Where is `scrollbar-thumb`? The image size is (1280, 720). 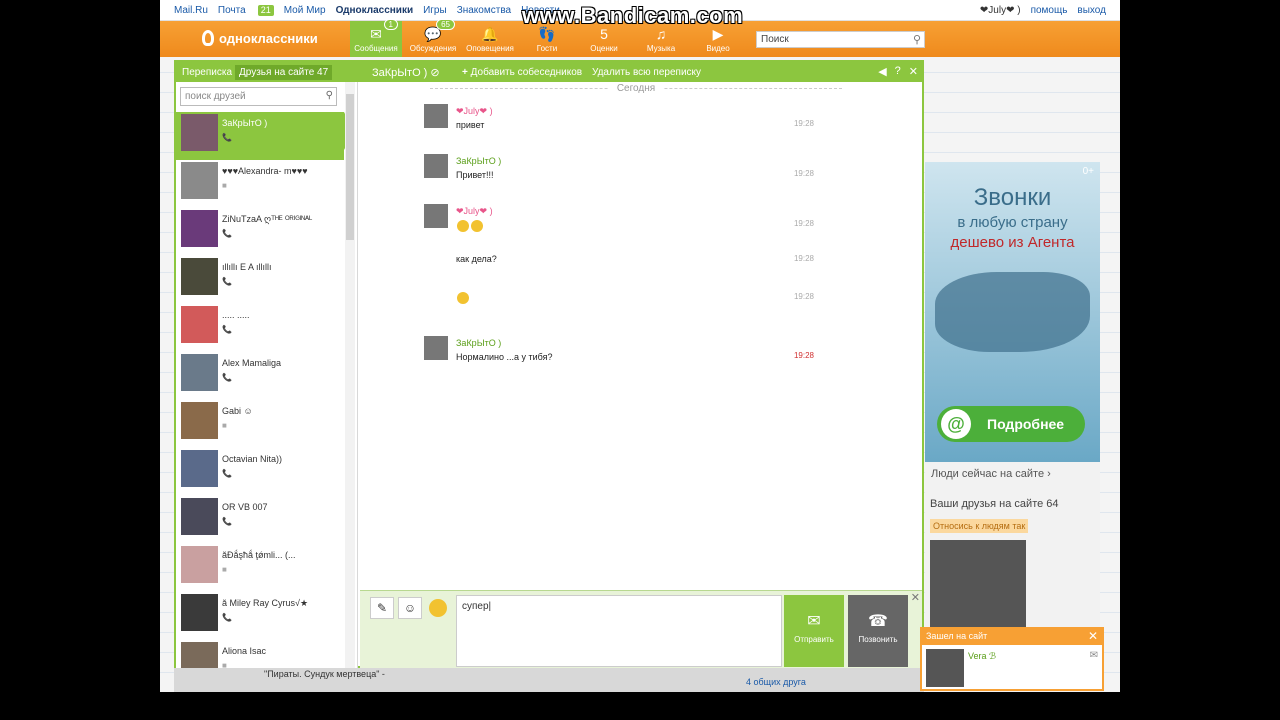
scrollbar-thumb is located at coordinates (350, 167).